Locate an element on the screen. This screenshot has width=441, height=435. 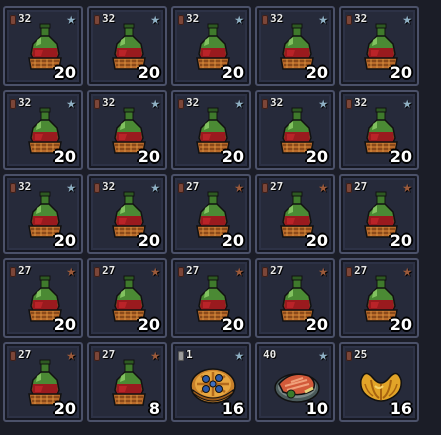
potion-bottle-icon is located at coordinates (129, 383).